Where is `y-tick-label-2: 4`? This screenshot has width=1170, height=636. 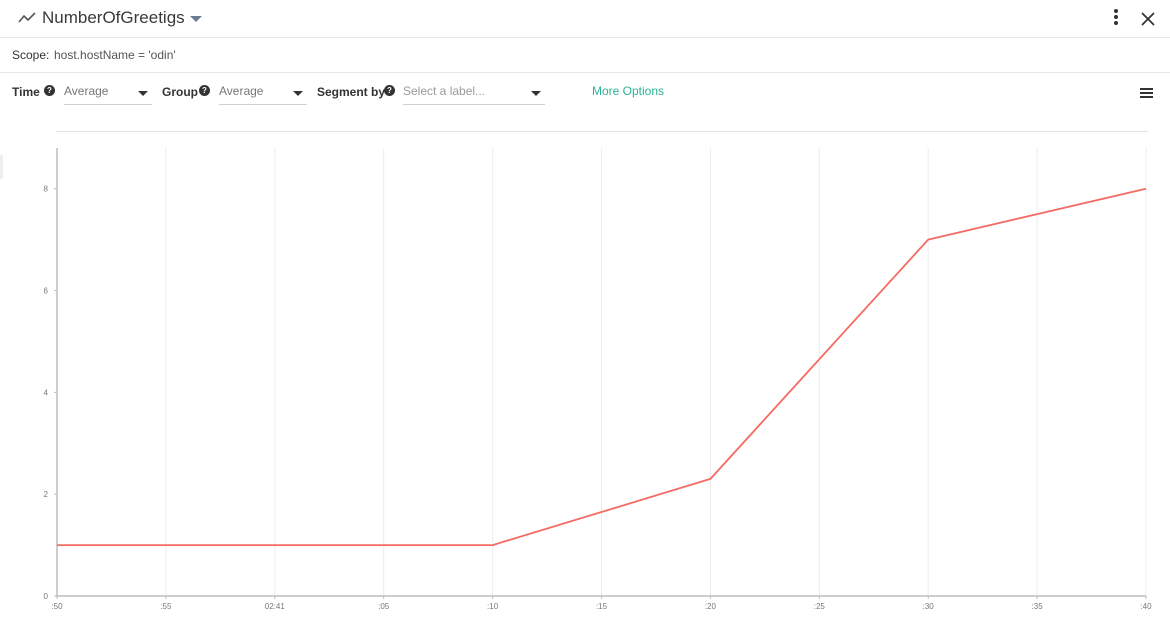
y-tick-label-2: 4 is located at coordinates (46, 392).